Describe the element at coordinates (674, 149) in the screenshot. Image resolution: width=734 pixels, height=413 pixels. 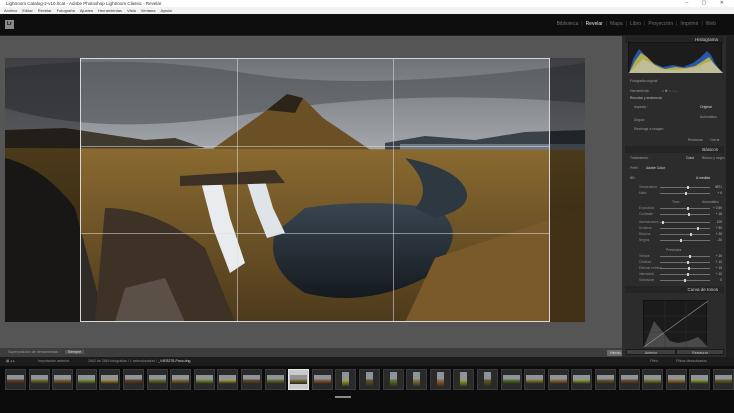
I see `basic-header: Básicos` at that location.